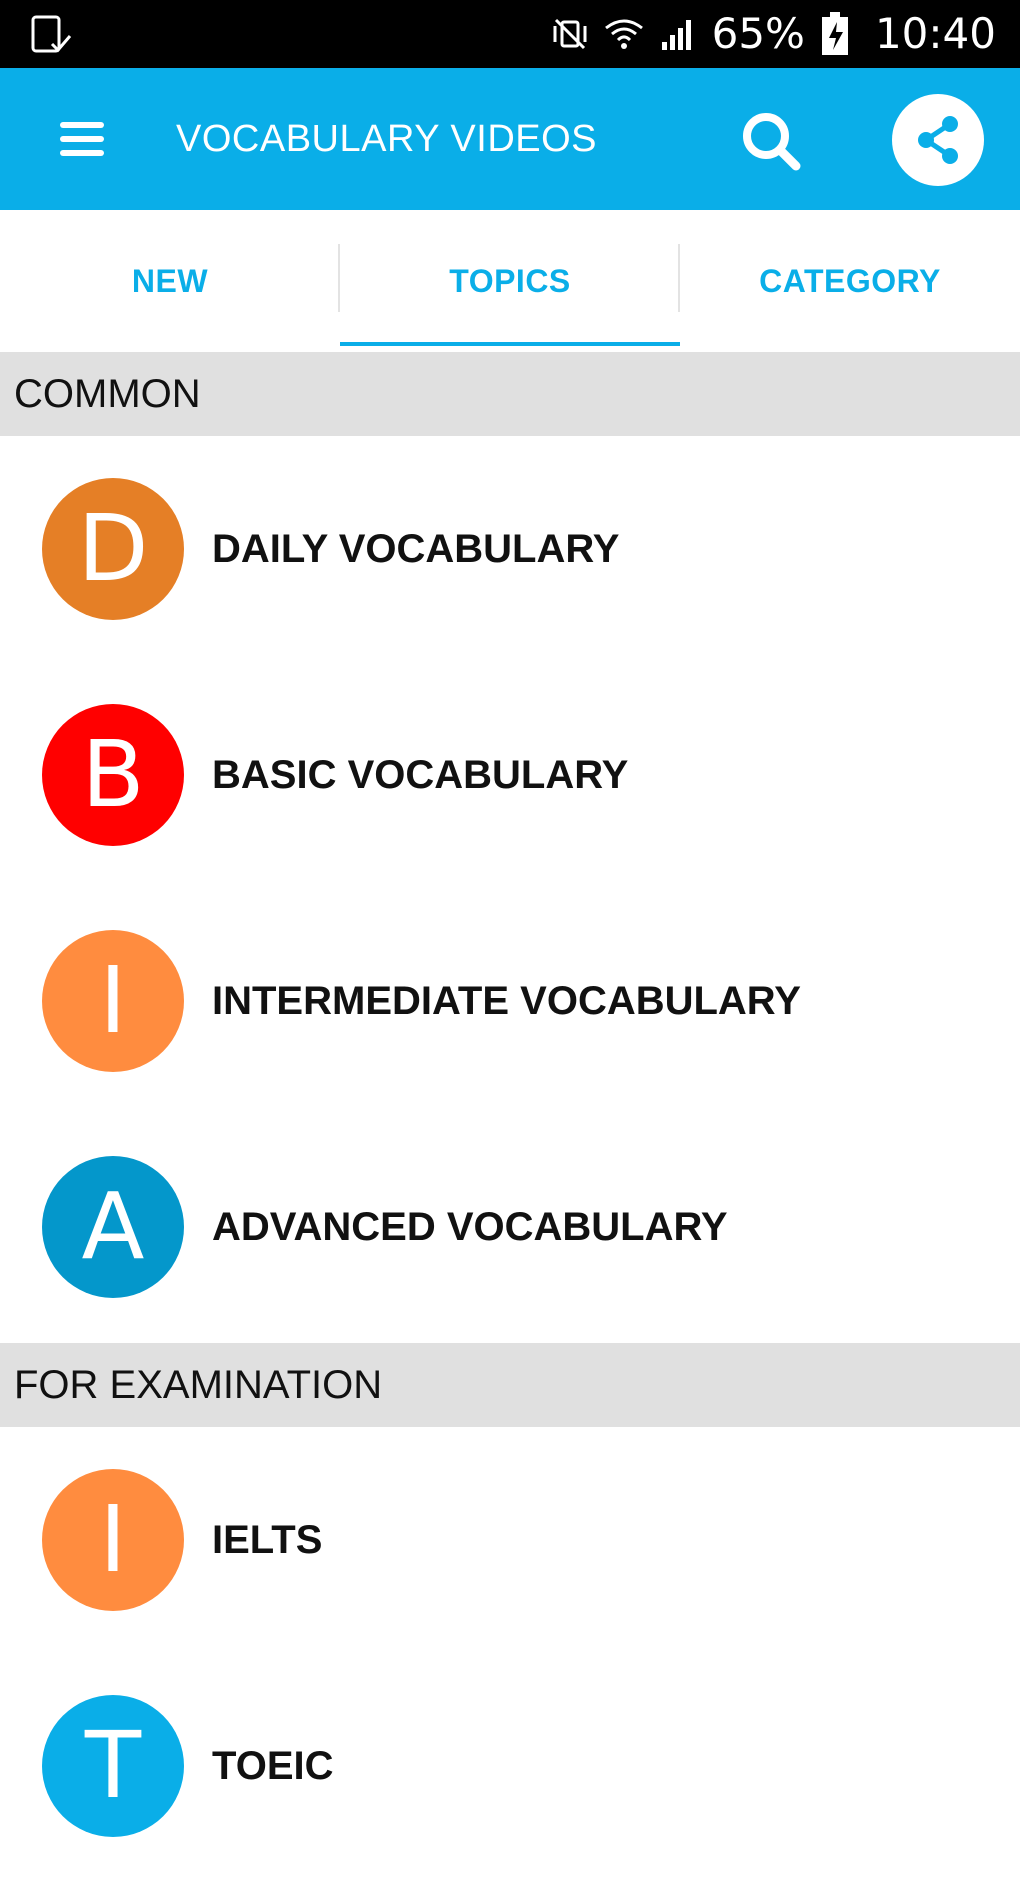  What do you see at coordinates (82, 139) in the screenshot?
I see `hamburger-menu-icon` at bounding box center [82, 139].